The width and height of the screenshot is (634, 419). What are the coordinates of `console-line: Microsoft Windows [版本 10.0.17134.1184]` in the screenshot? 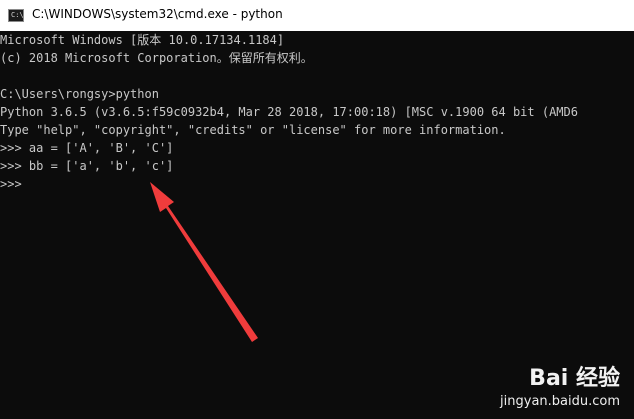 It's located at (142, 40).